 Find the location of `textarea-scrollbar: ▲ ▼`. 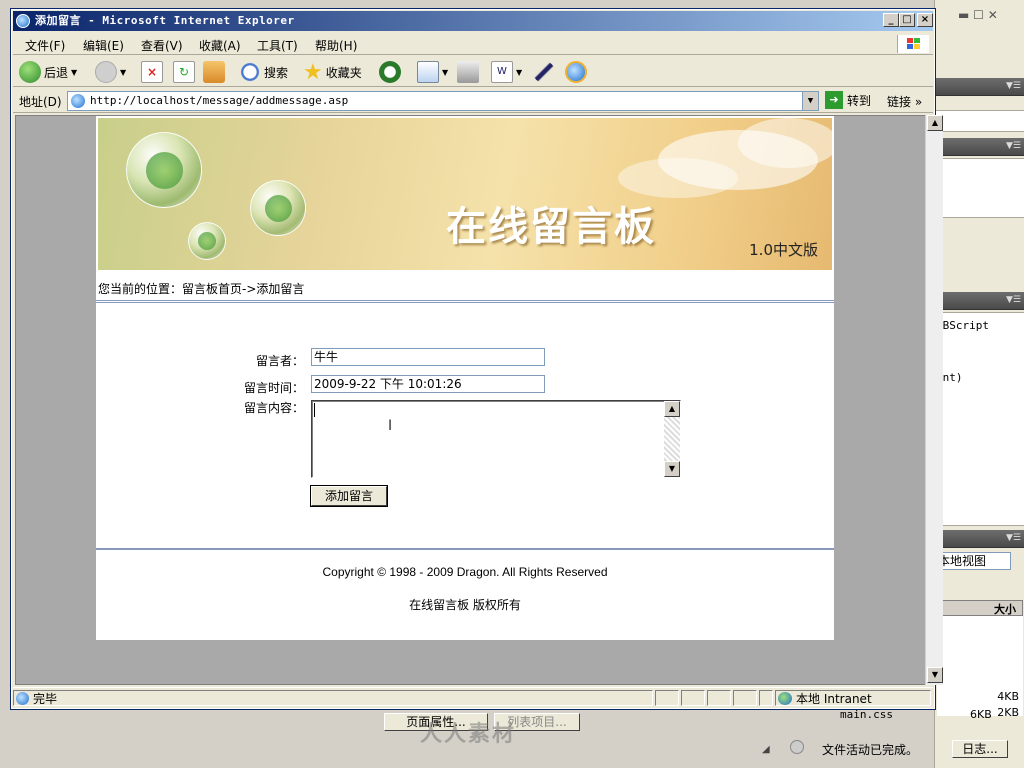

textarea-scrollbar: ▲ ▼ is located at coordinates (672, 439).